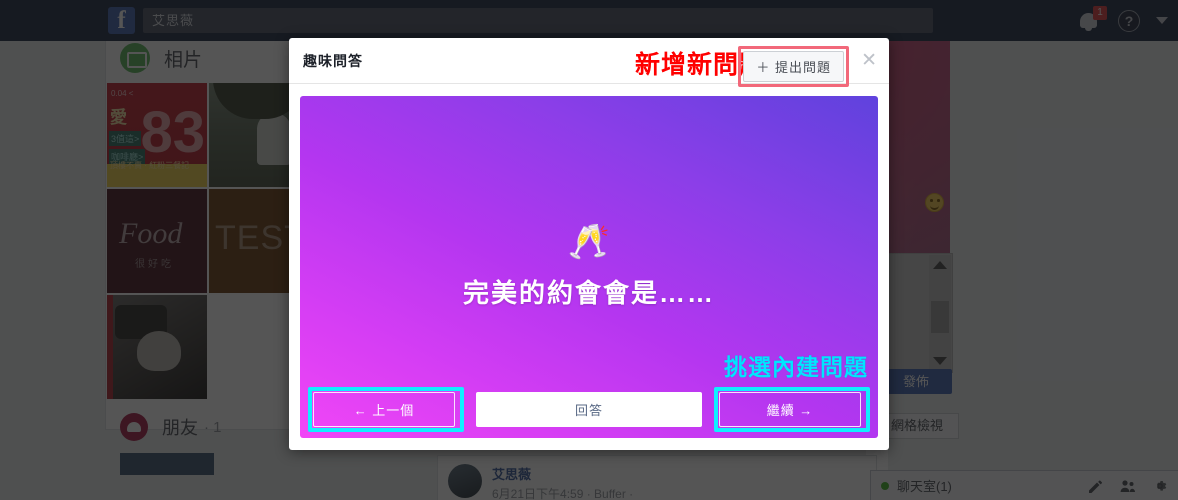 Image resolution: width=1178 pixels, height=500 pixels. I want to click on close-icon: ✕, so click(869, 60).